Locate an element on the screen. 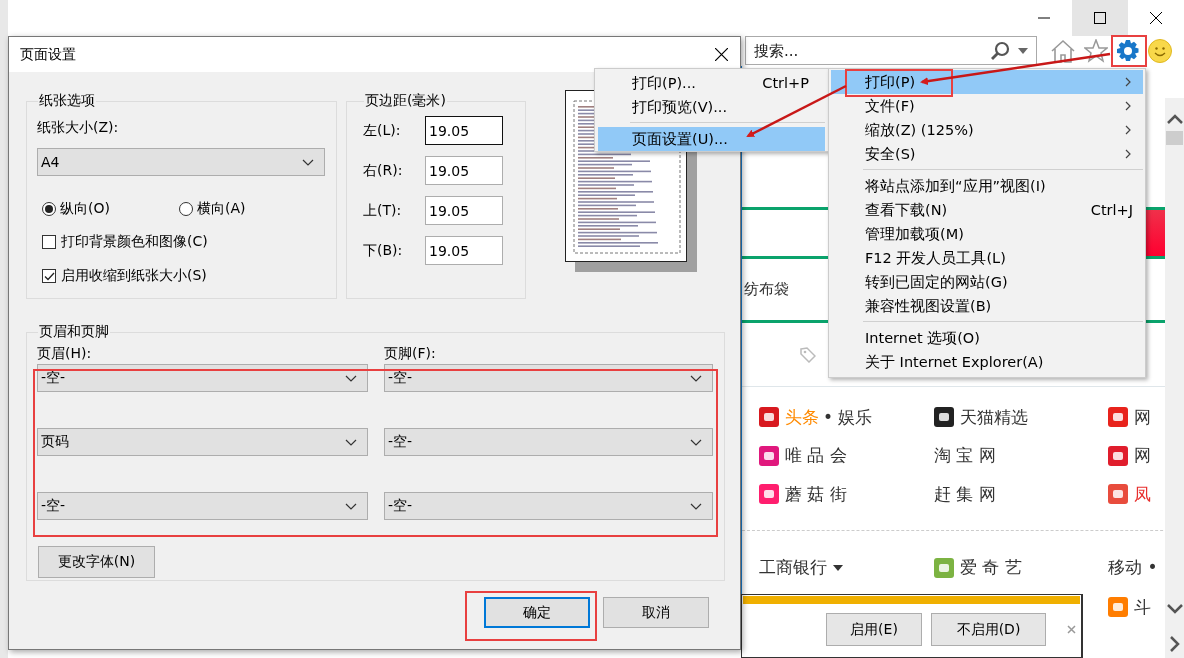 This screenshot has height=658, width=1184. group-title: 页眉和页脚 is located at coordinates (74, 332).